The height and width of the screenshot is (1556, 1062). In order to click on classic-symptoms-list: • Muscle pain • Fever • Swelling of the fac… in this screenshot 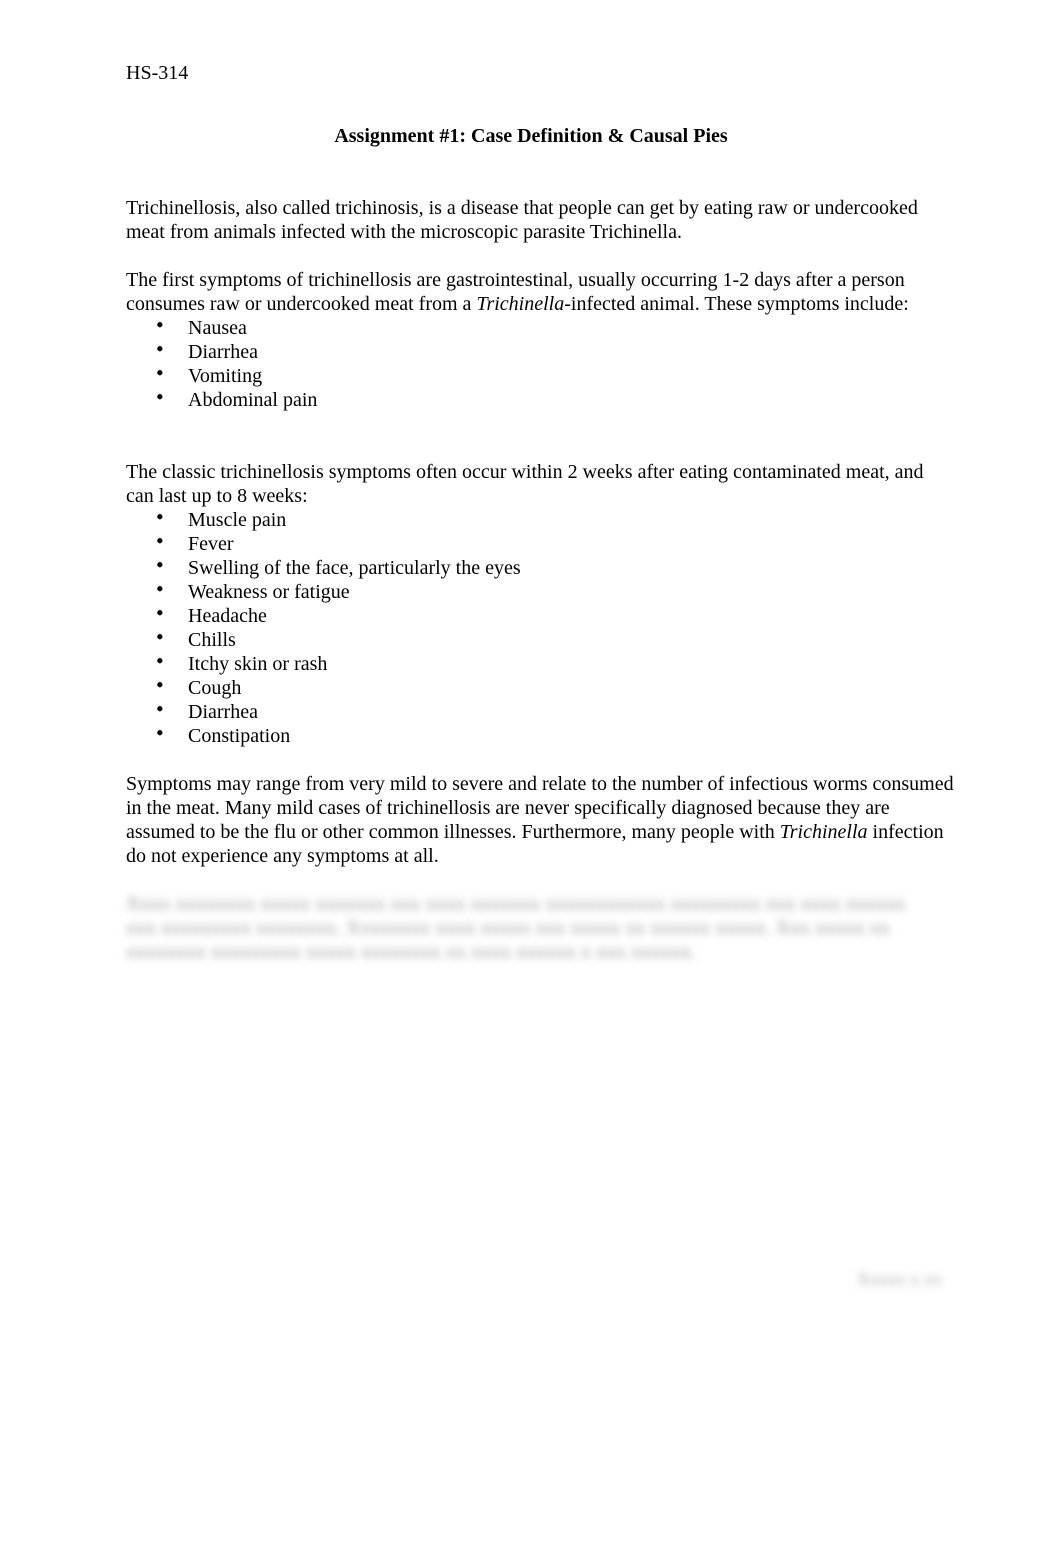, I will do `click(541, 626)`.